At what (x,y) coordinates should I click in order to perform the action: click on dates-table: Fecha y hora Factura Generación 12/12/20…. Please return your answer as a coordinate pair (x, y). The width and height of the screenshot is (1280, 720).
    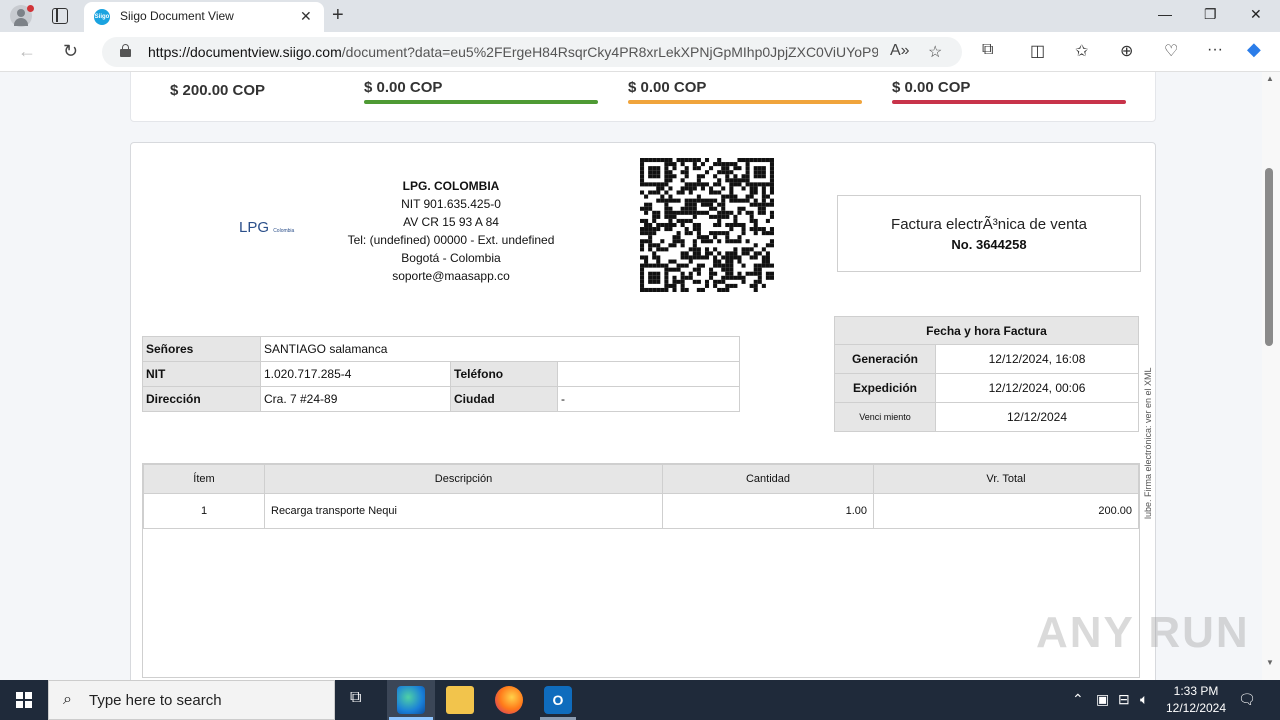
    Looking at the image, I should click on (986, 374).